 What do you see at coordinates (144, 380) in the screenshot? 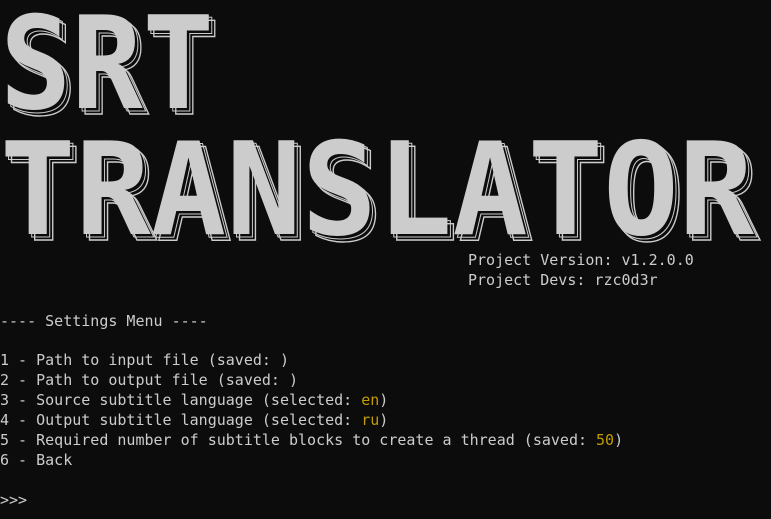
I see `menu-item-label: 2 - Path to output file (saved:` at bounding box center [144, 380].